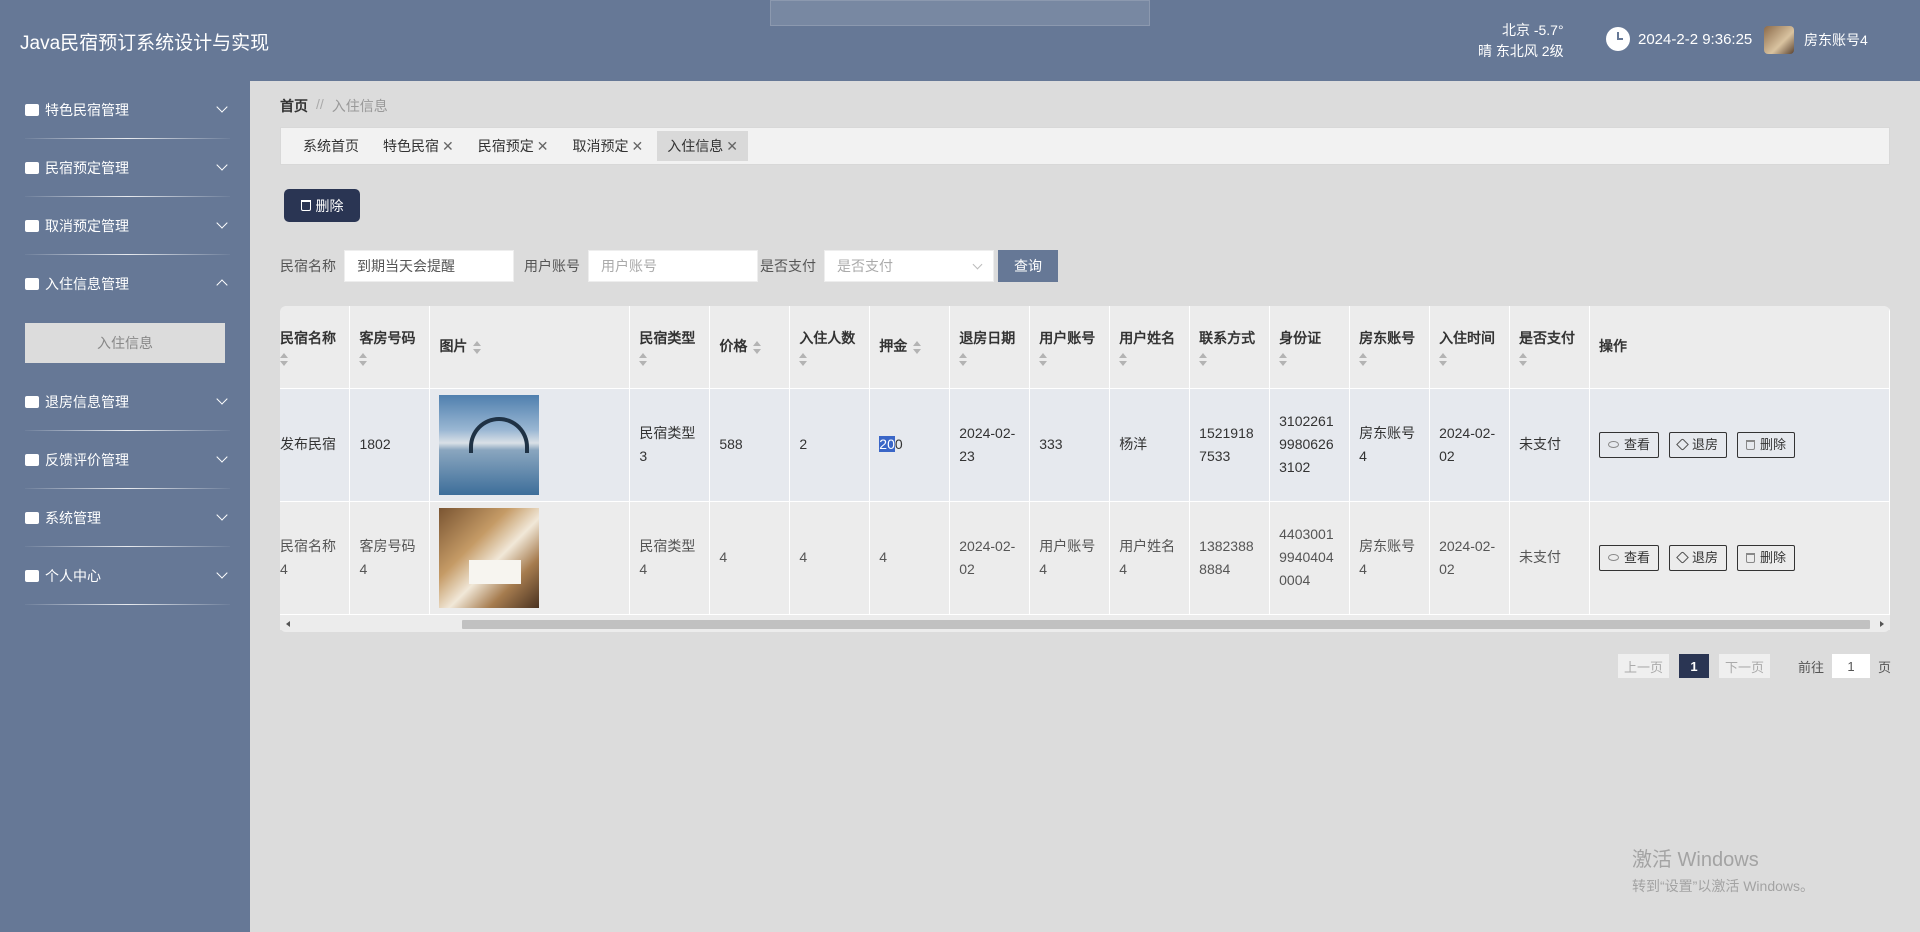  I want to click on col-header-image: 图片, so click(530, 347).